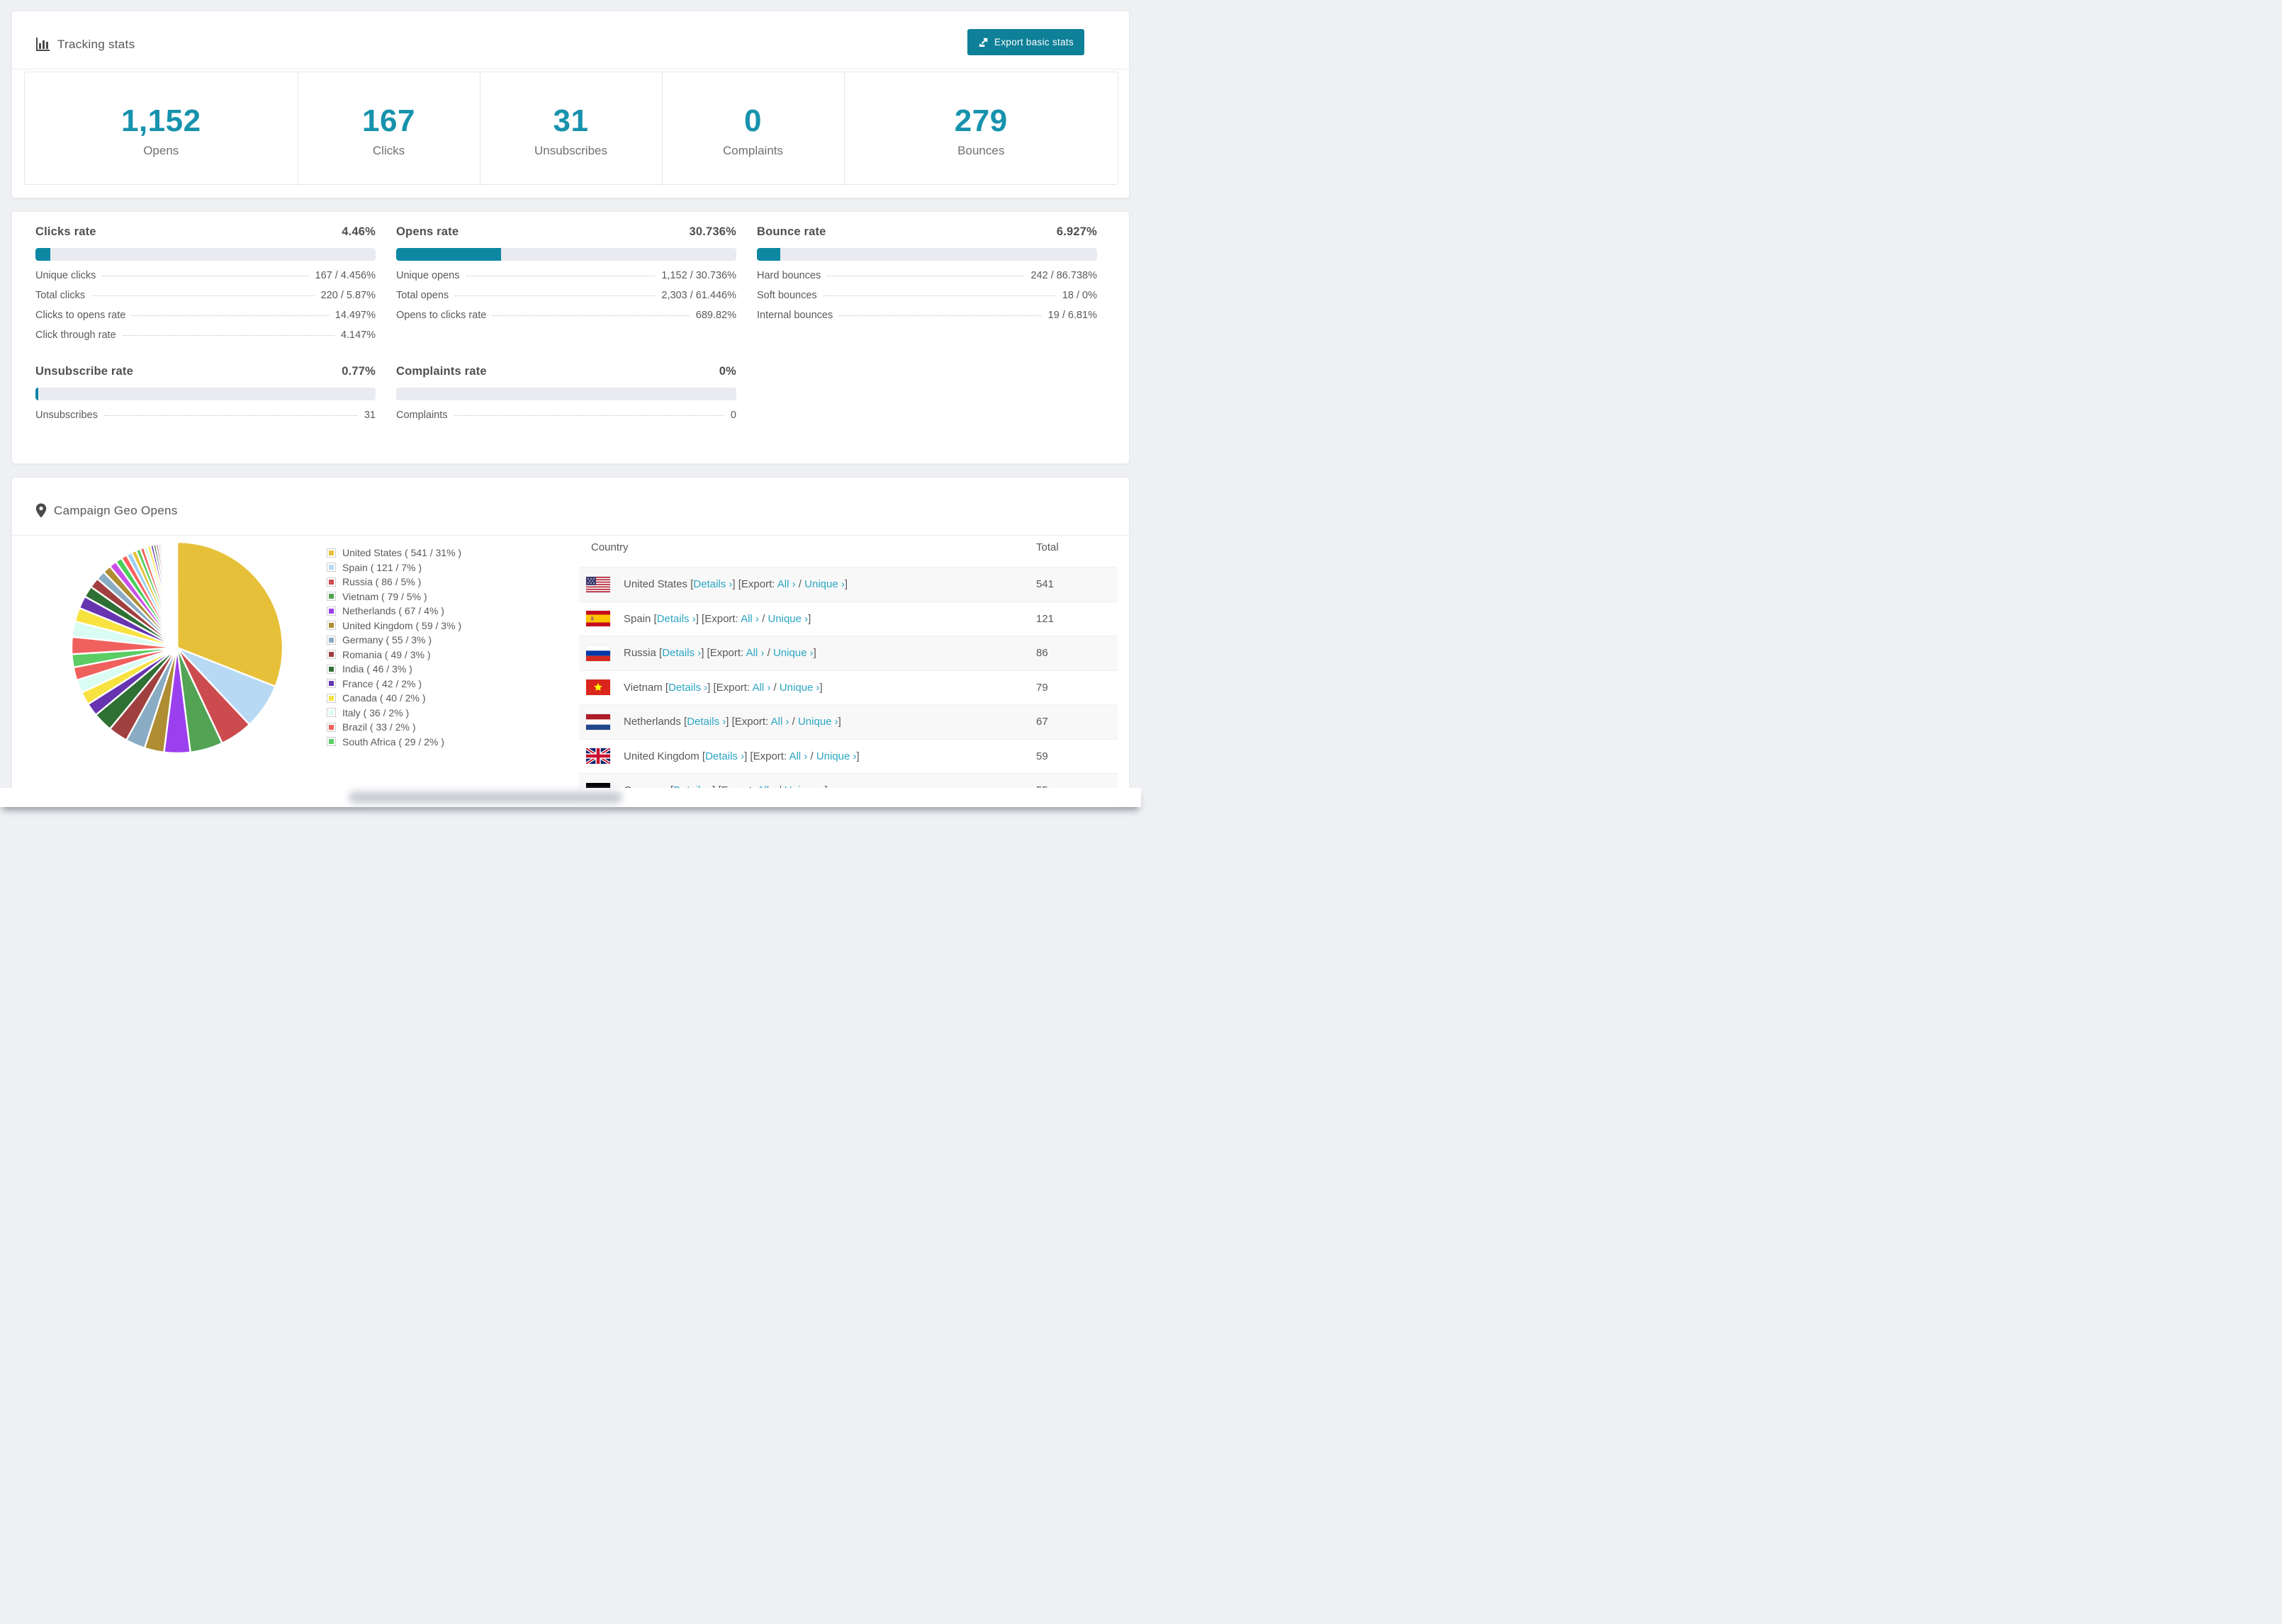 The image size is (2282, 1624). What do you see at coordinates (716, 315) in the screenshot?
I see `detail-value: 689.82%` at bounding box center [716, 315].